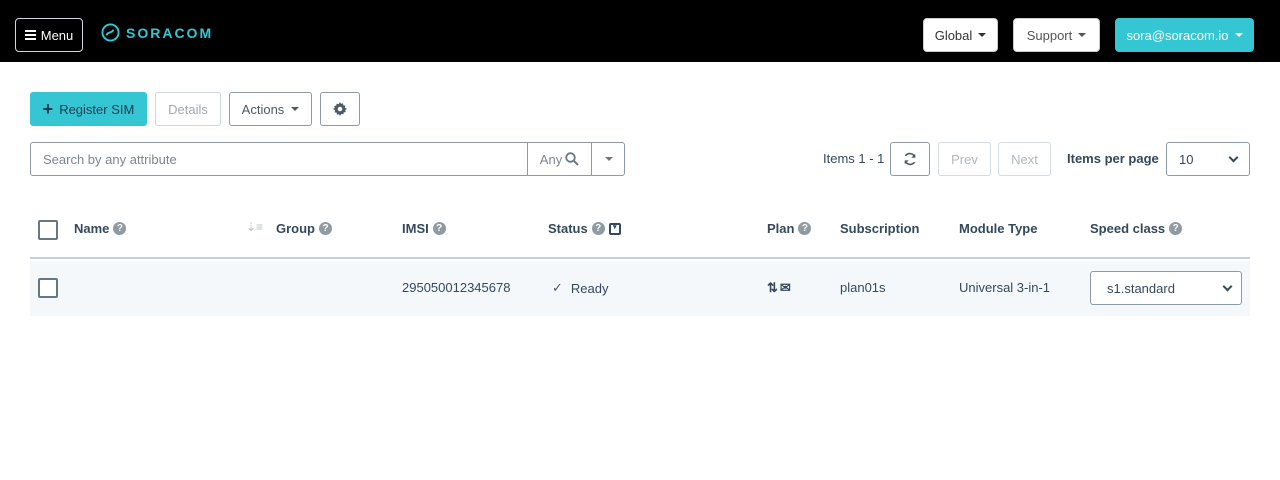 This screenshot has width=1280, height=480. I want to click on sort-descending-icon: ⇣≡, so click(254, 227).